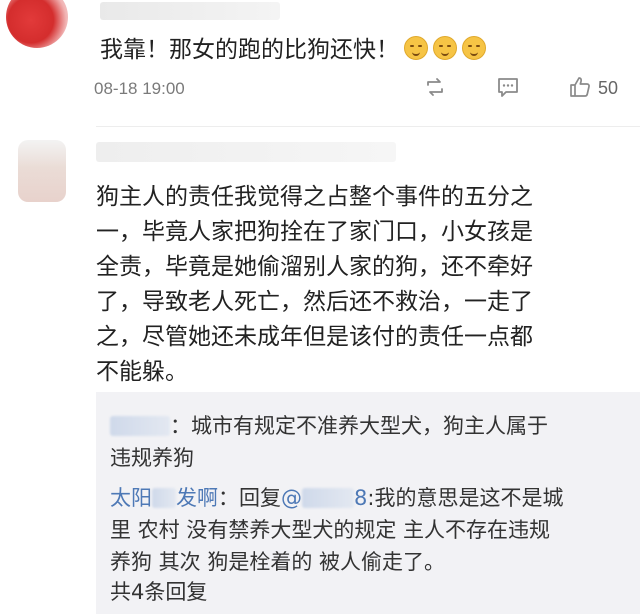 This screenshot has width=640, height=614. I want to click on mention-at: @, so click(291, 498).